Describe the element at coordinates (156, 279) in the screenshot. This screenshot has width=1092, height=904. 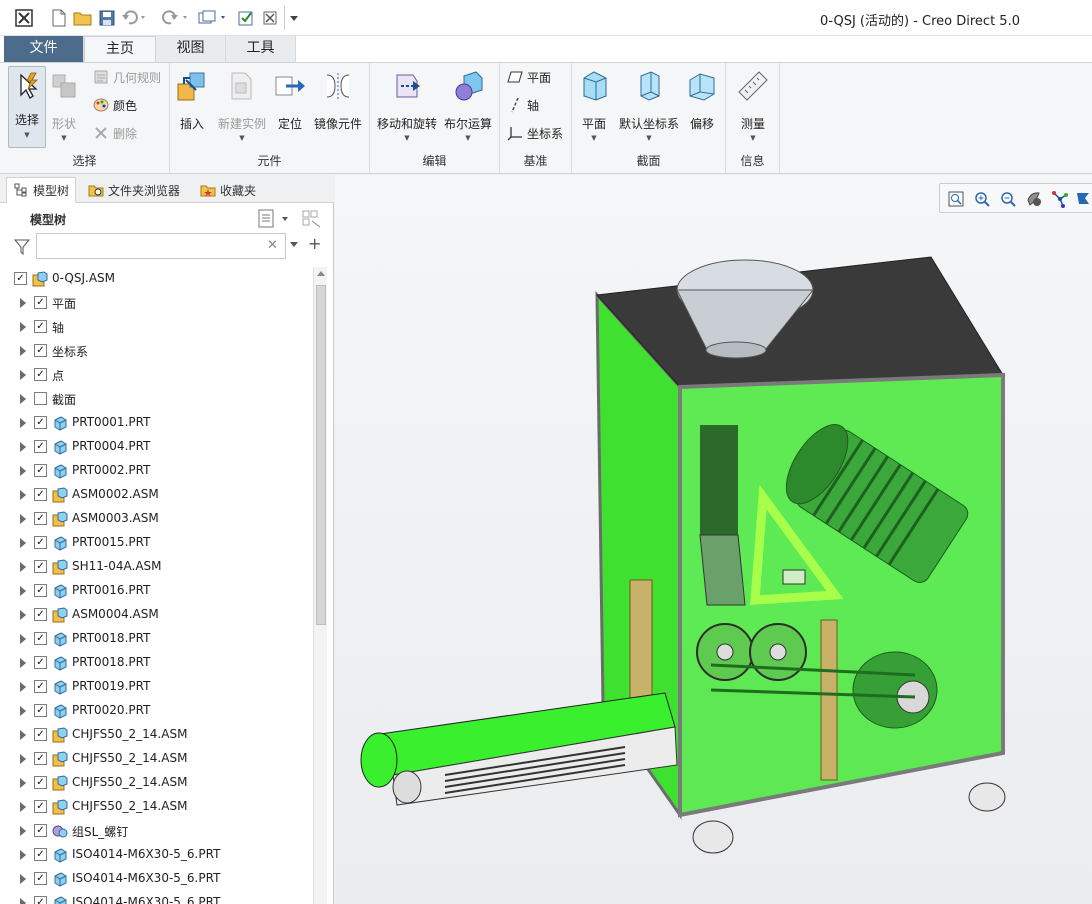
I see `tree-row: ✓ 0-QSJ.ASM` at that location.